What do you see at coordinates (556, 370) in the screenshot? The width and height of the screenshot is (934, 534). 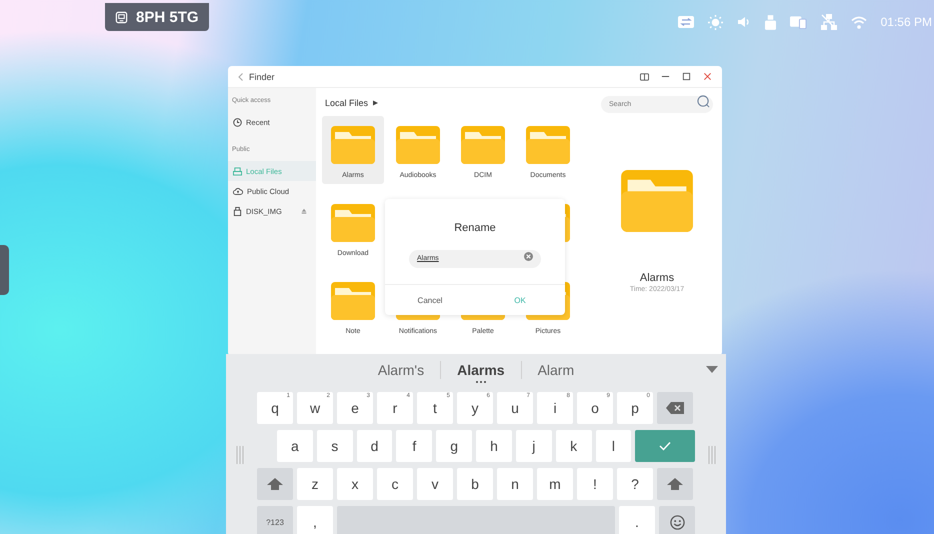 I see `suggestion: Alarm` at bounding box center [556, 370].